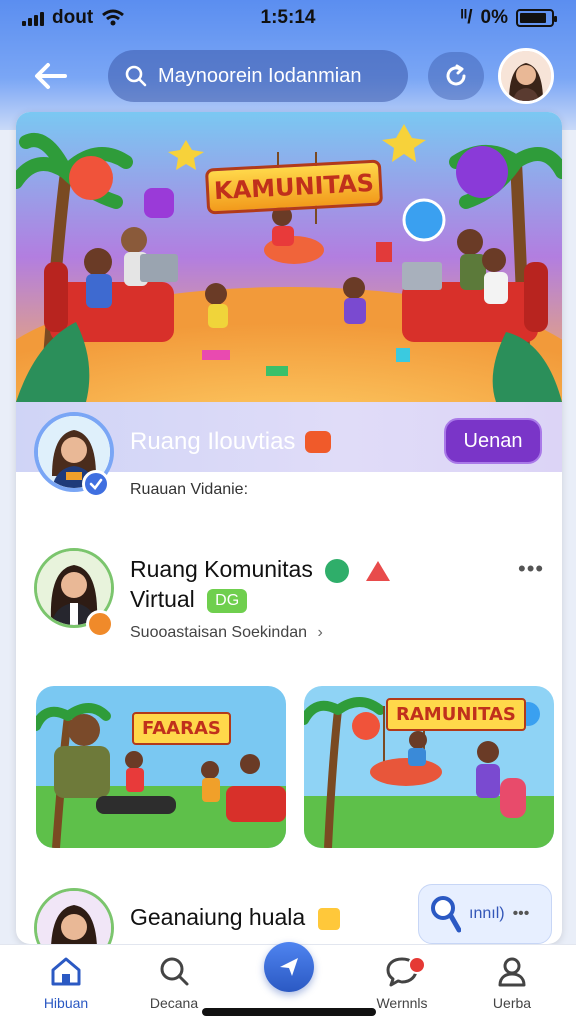  I want to click on check-icon, so click(96, 484).